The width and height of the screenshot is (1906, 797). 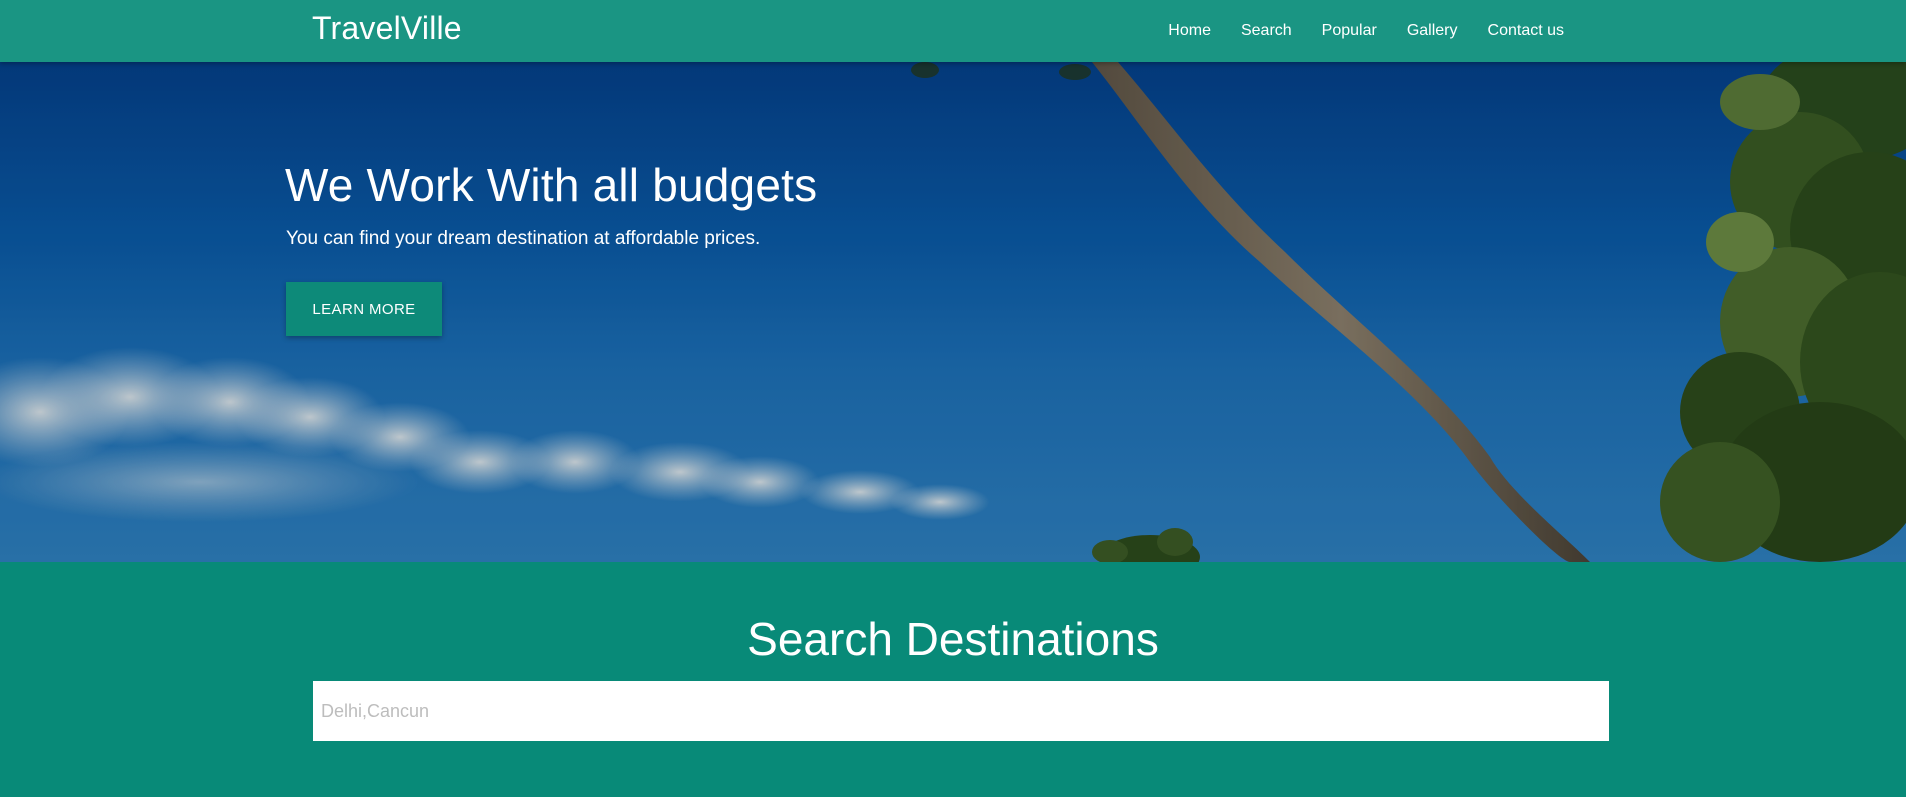 I want to click on nav-item-search: Search, so click(x=1266, y=31).